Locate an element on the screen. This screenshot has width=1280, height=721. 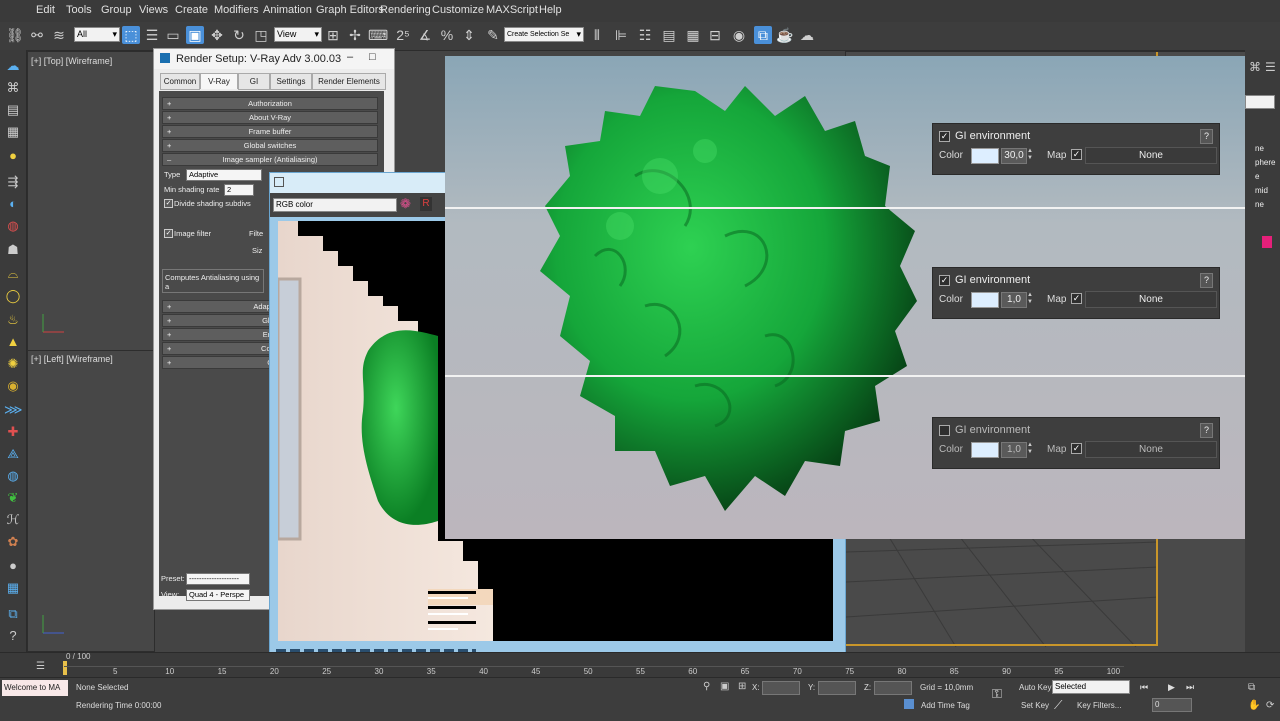
image-filter-checkbox: ✓ is located at coordinates (168, 233).